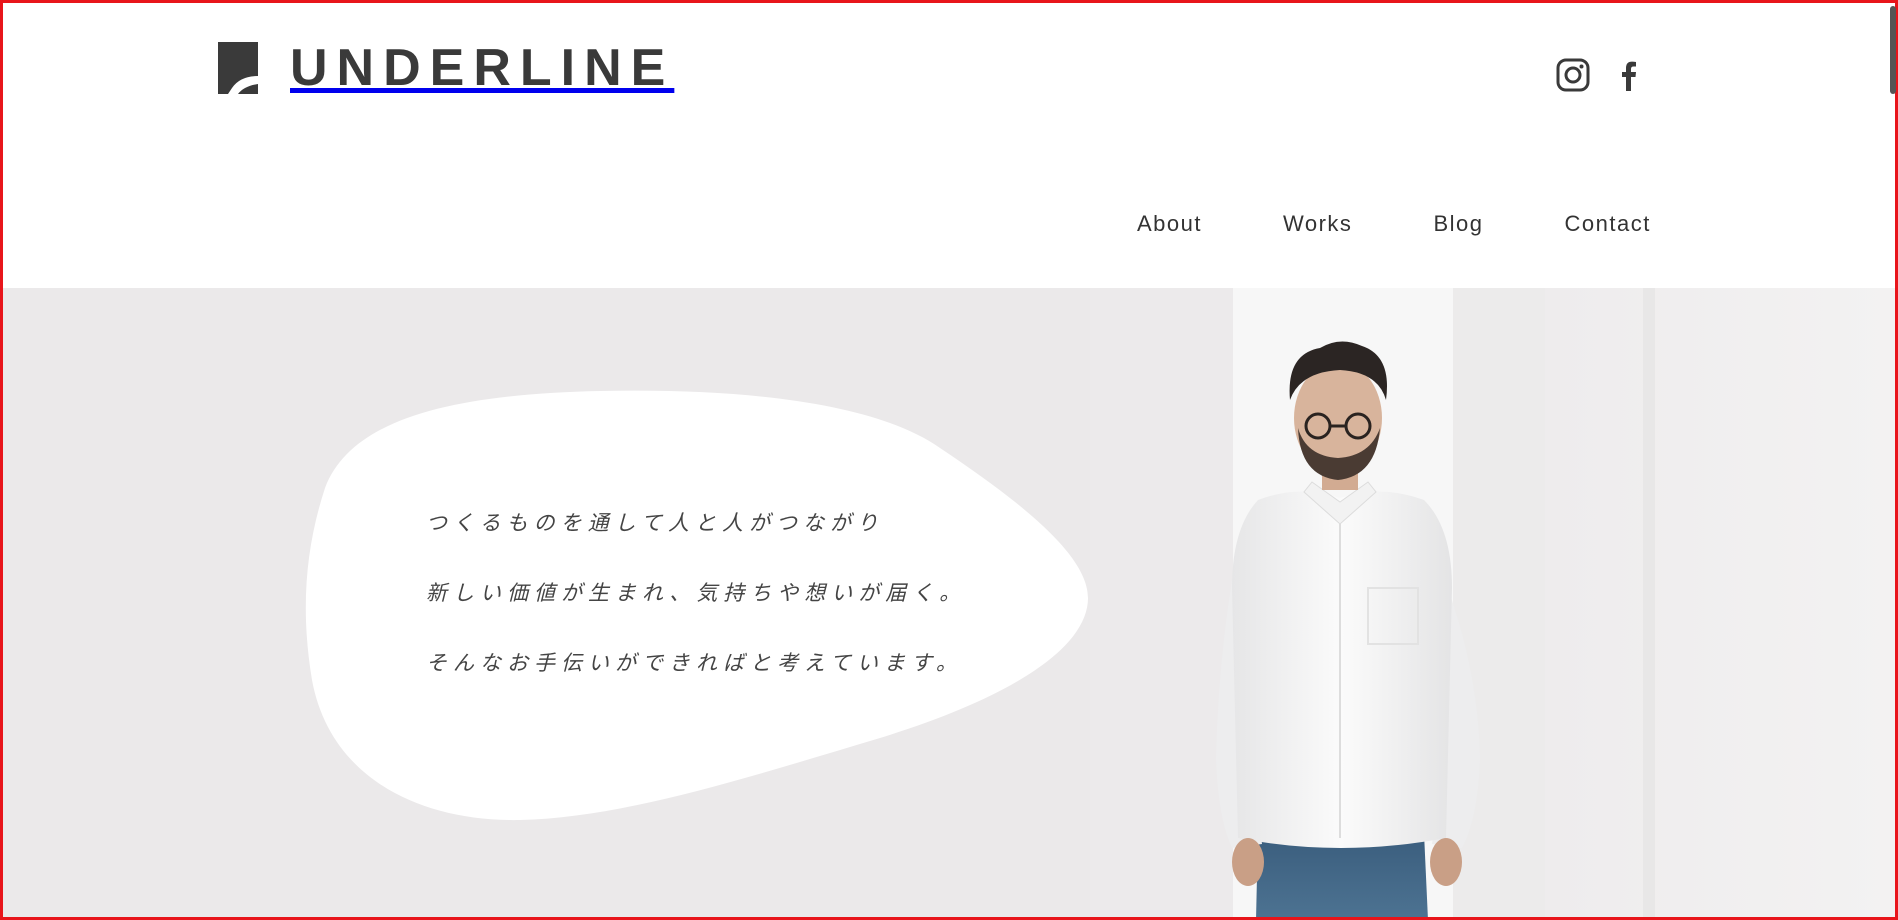 Image resolution: width=1898 pixels, height=920 pixels. I want to click on nav-about: About, so click(1169, 224).